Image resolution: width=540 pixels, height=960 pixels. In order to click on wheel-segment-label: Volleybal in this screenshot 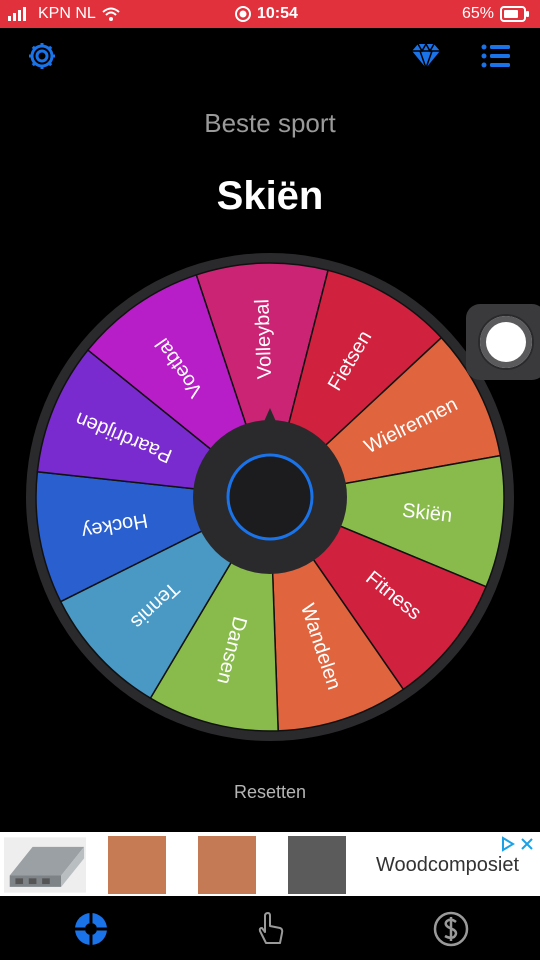, I will do `click(263, 339)`.